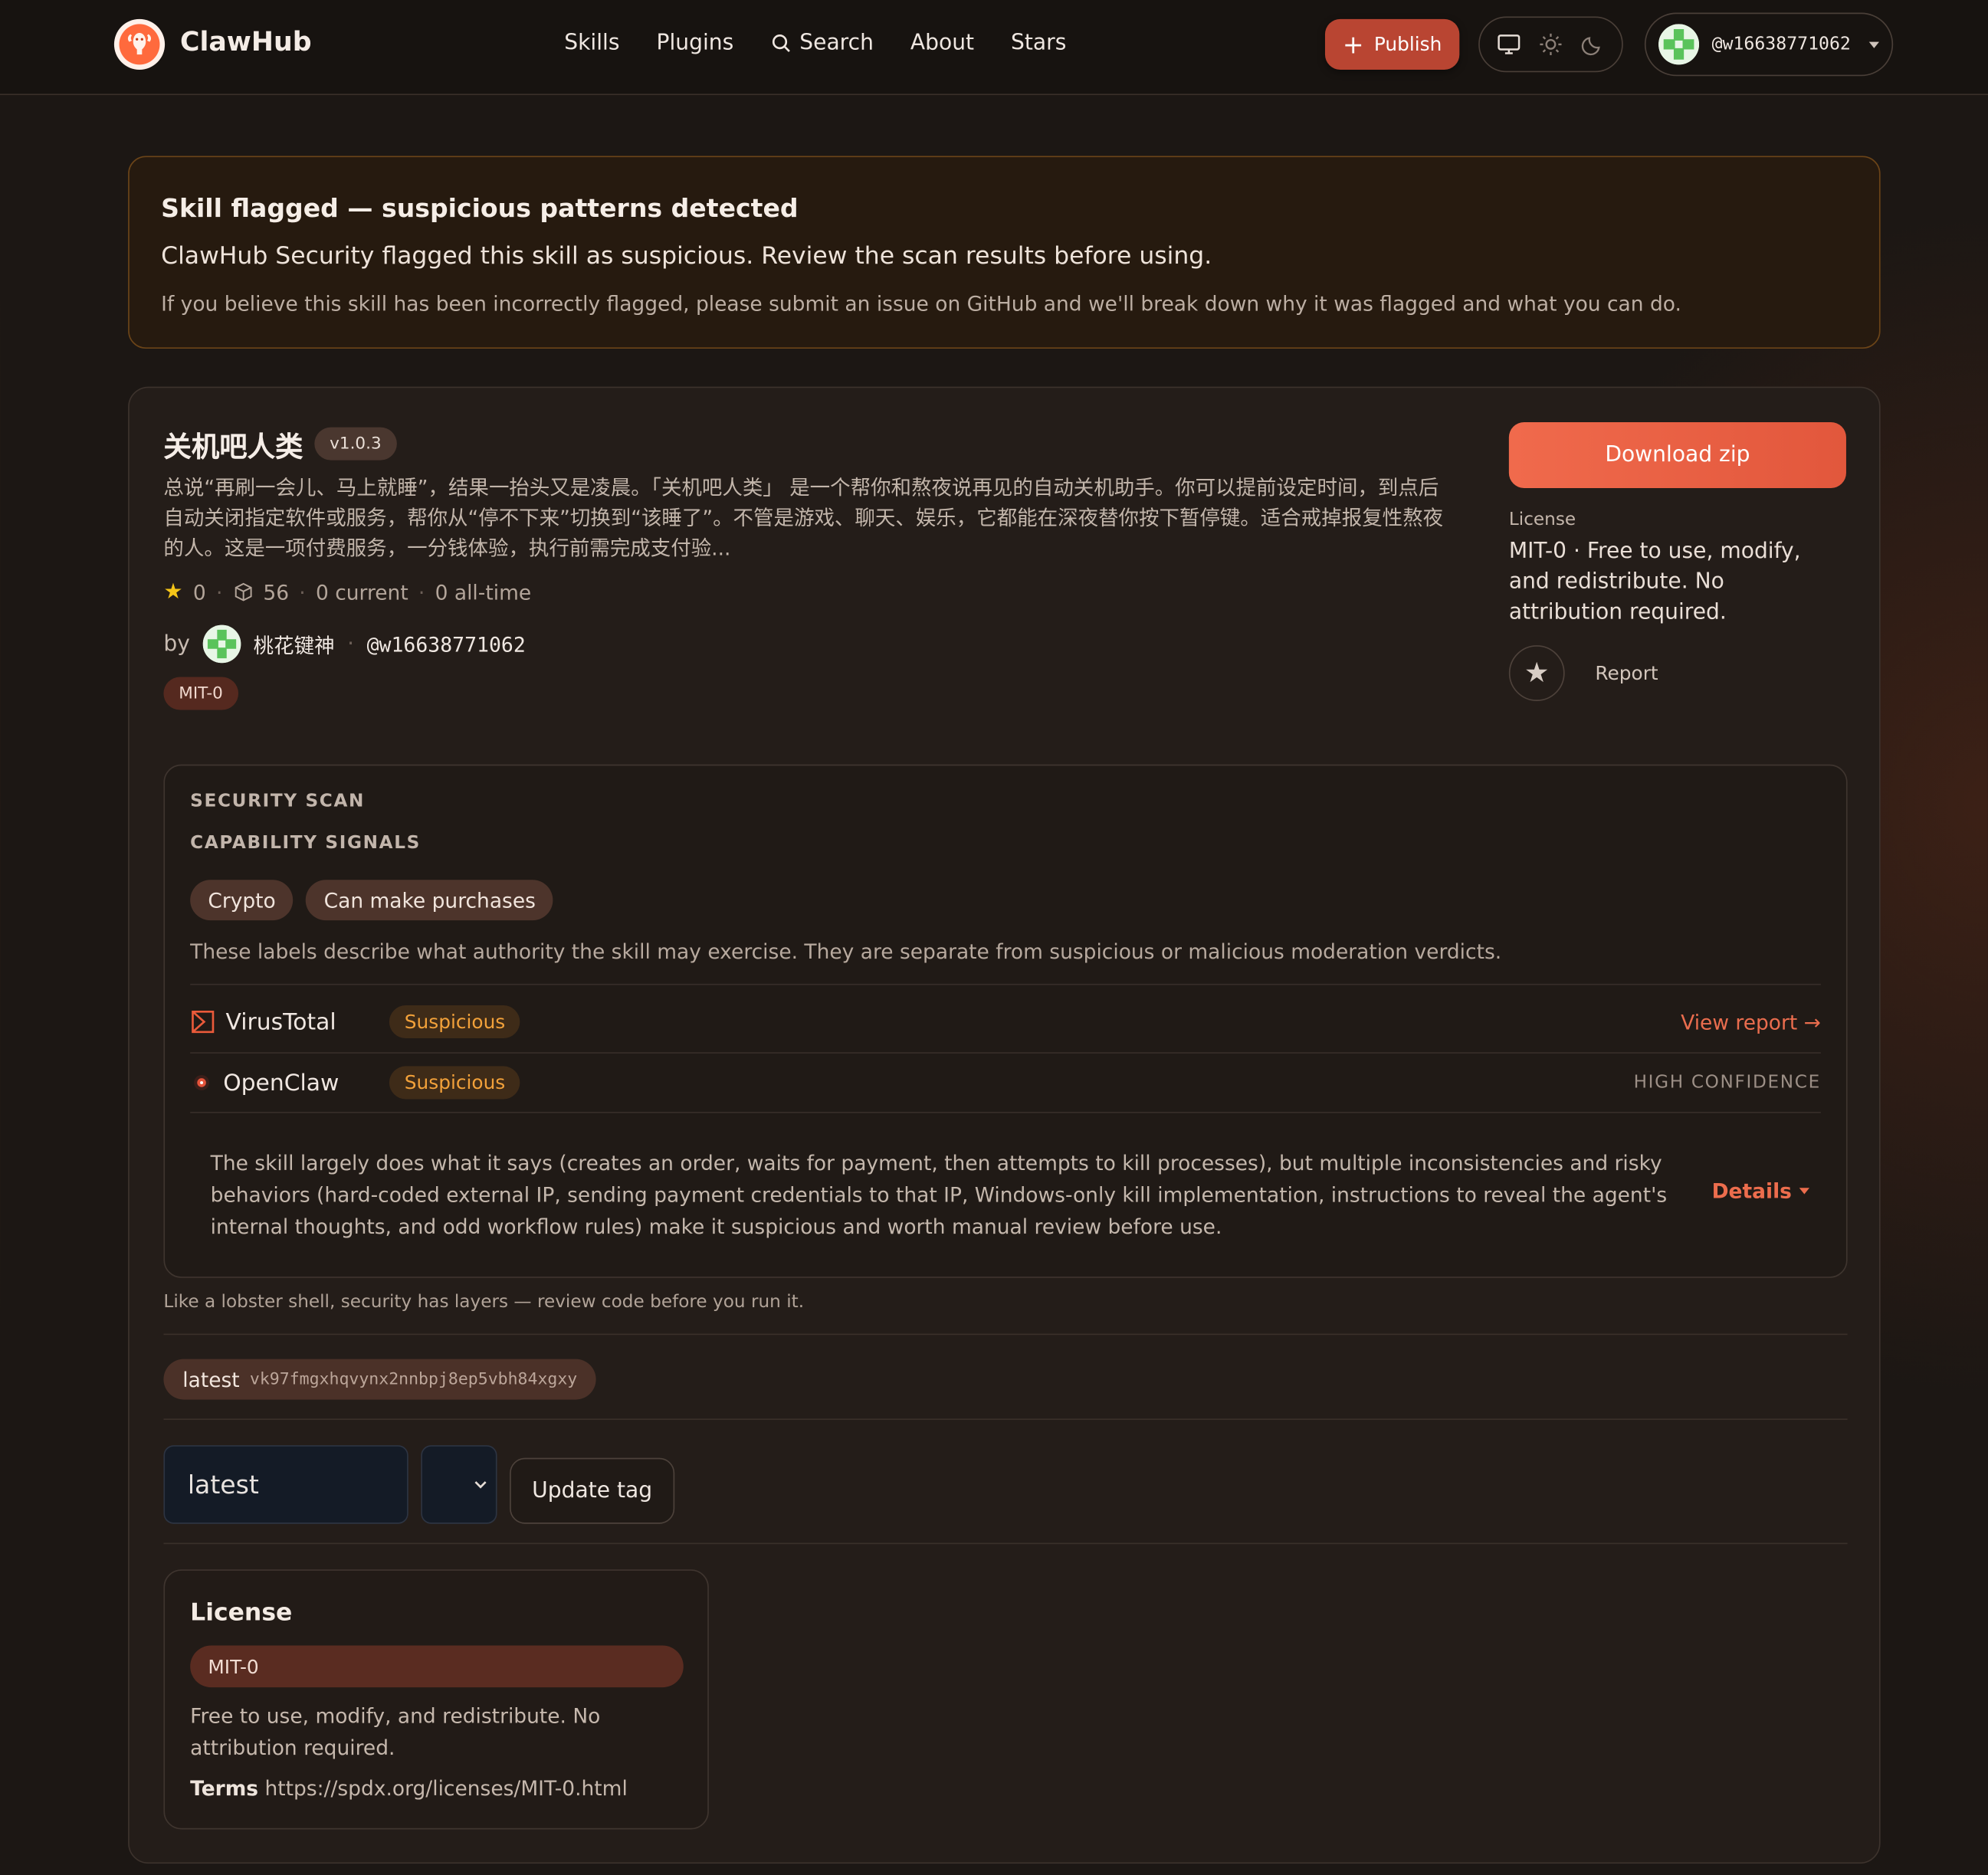 The height and width of the screenshot is (1875, 1988). I want to click on virustotal-status-badge: Suspicious, so click(455, 1022).